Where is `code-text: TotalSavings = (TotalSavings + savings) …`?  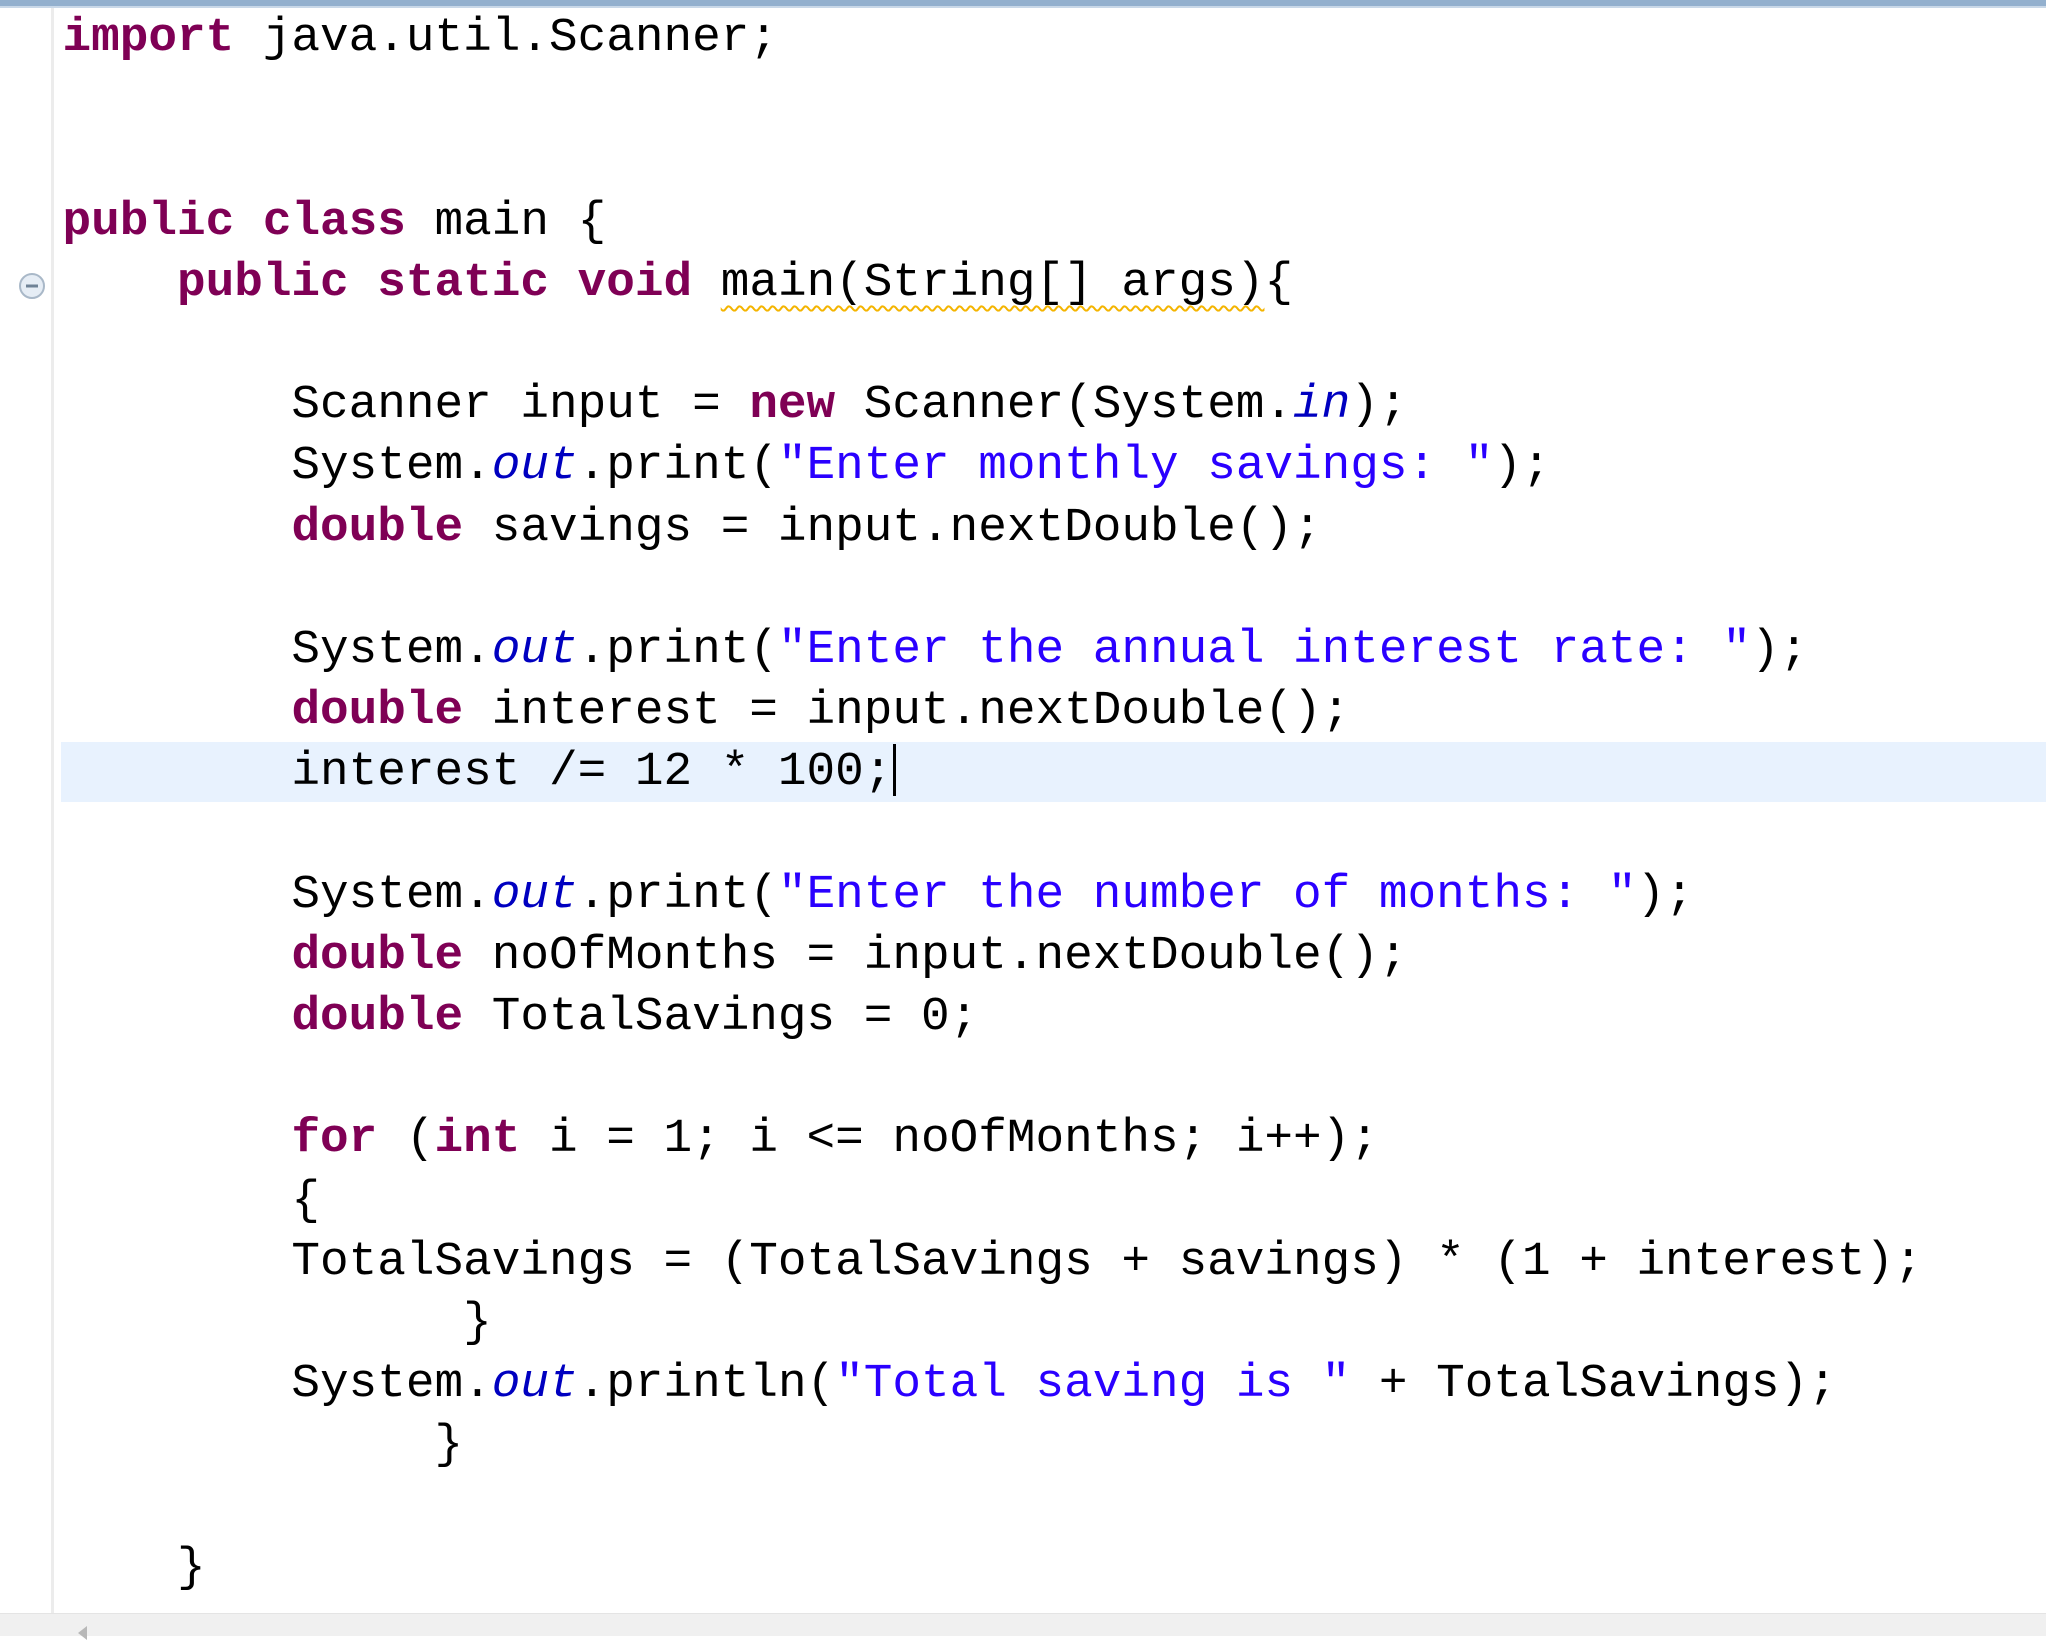
code-text: TotalSavings = (TotalSavings + savings) … is located at coordinates (992, 1261).